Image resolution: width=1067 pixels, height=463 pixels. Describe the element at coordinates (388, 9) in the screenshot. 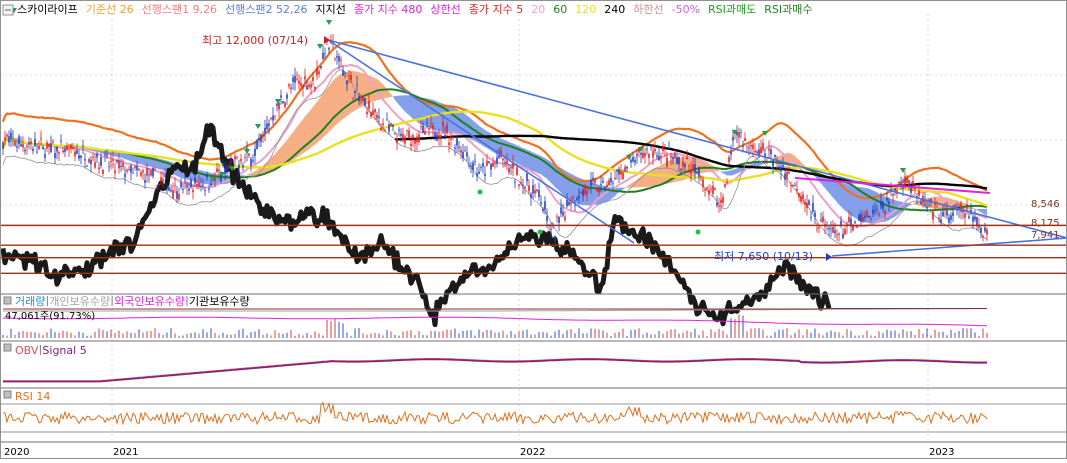

I see `legend-item: 종가 지수 480` at that location.